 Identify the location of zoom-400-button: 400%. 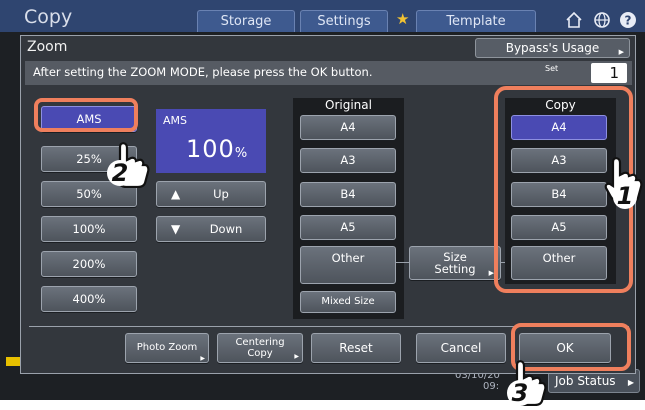
(89, 299).